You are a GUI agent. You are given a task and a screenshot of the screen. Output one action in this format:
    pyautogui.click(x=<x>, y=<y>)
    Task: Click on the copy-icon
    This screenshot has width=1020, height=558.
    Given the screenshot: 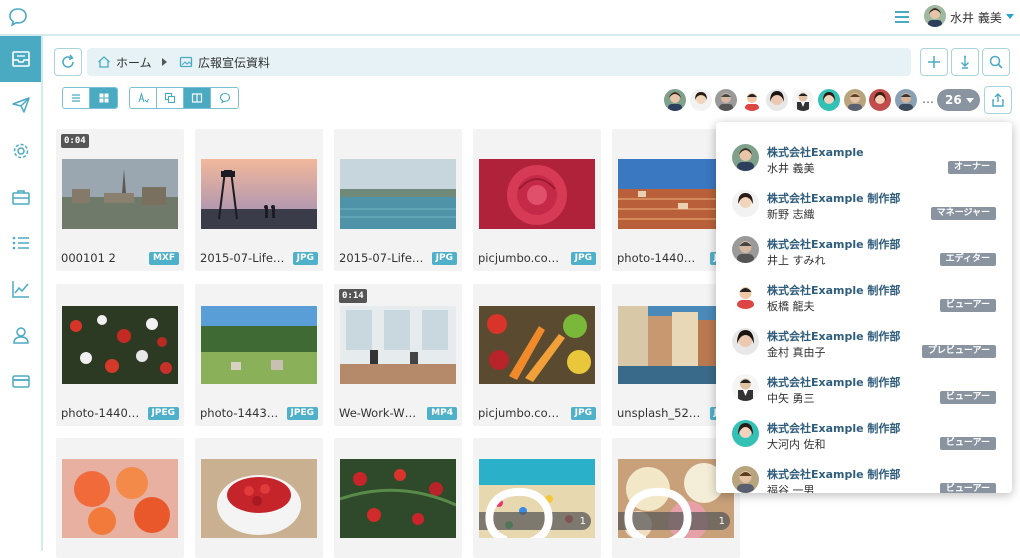 What is the action you would take?
    pyautogui.click(x=170, y=98)
    